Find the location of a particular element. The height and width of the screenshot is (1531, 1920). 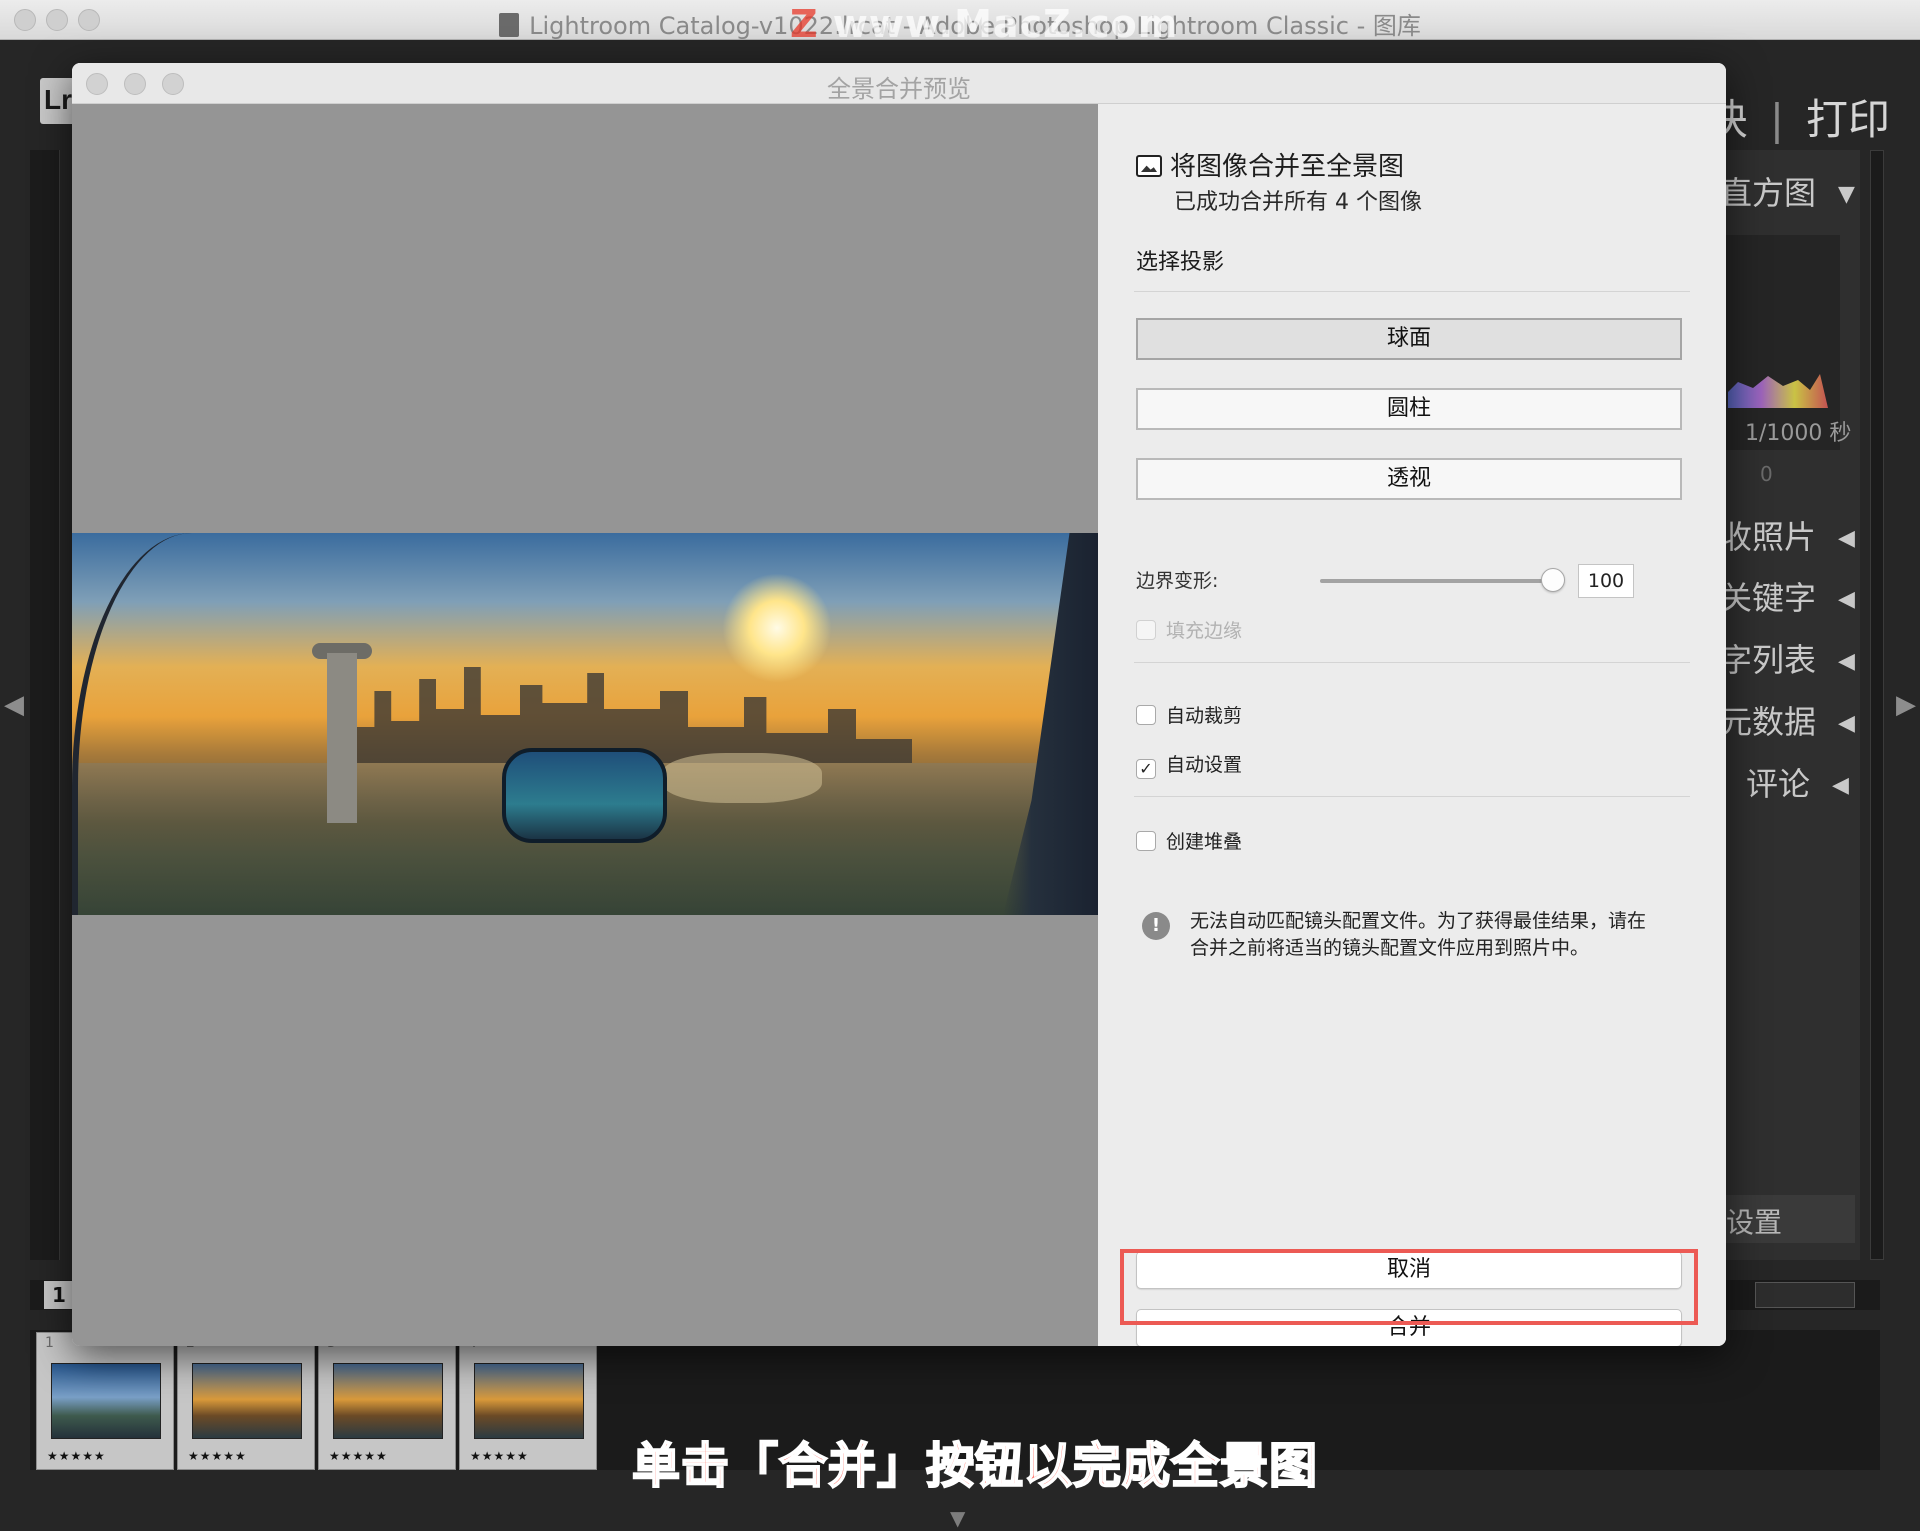

keyword-list-header: 字列表 ◀ is located at coordinates (1787, 658).